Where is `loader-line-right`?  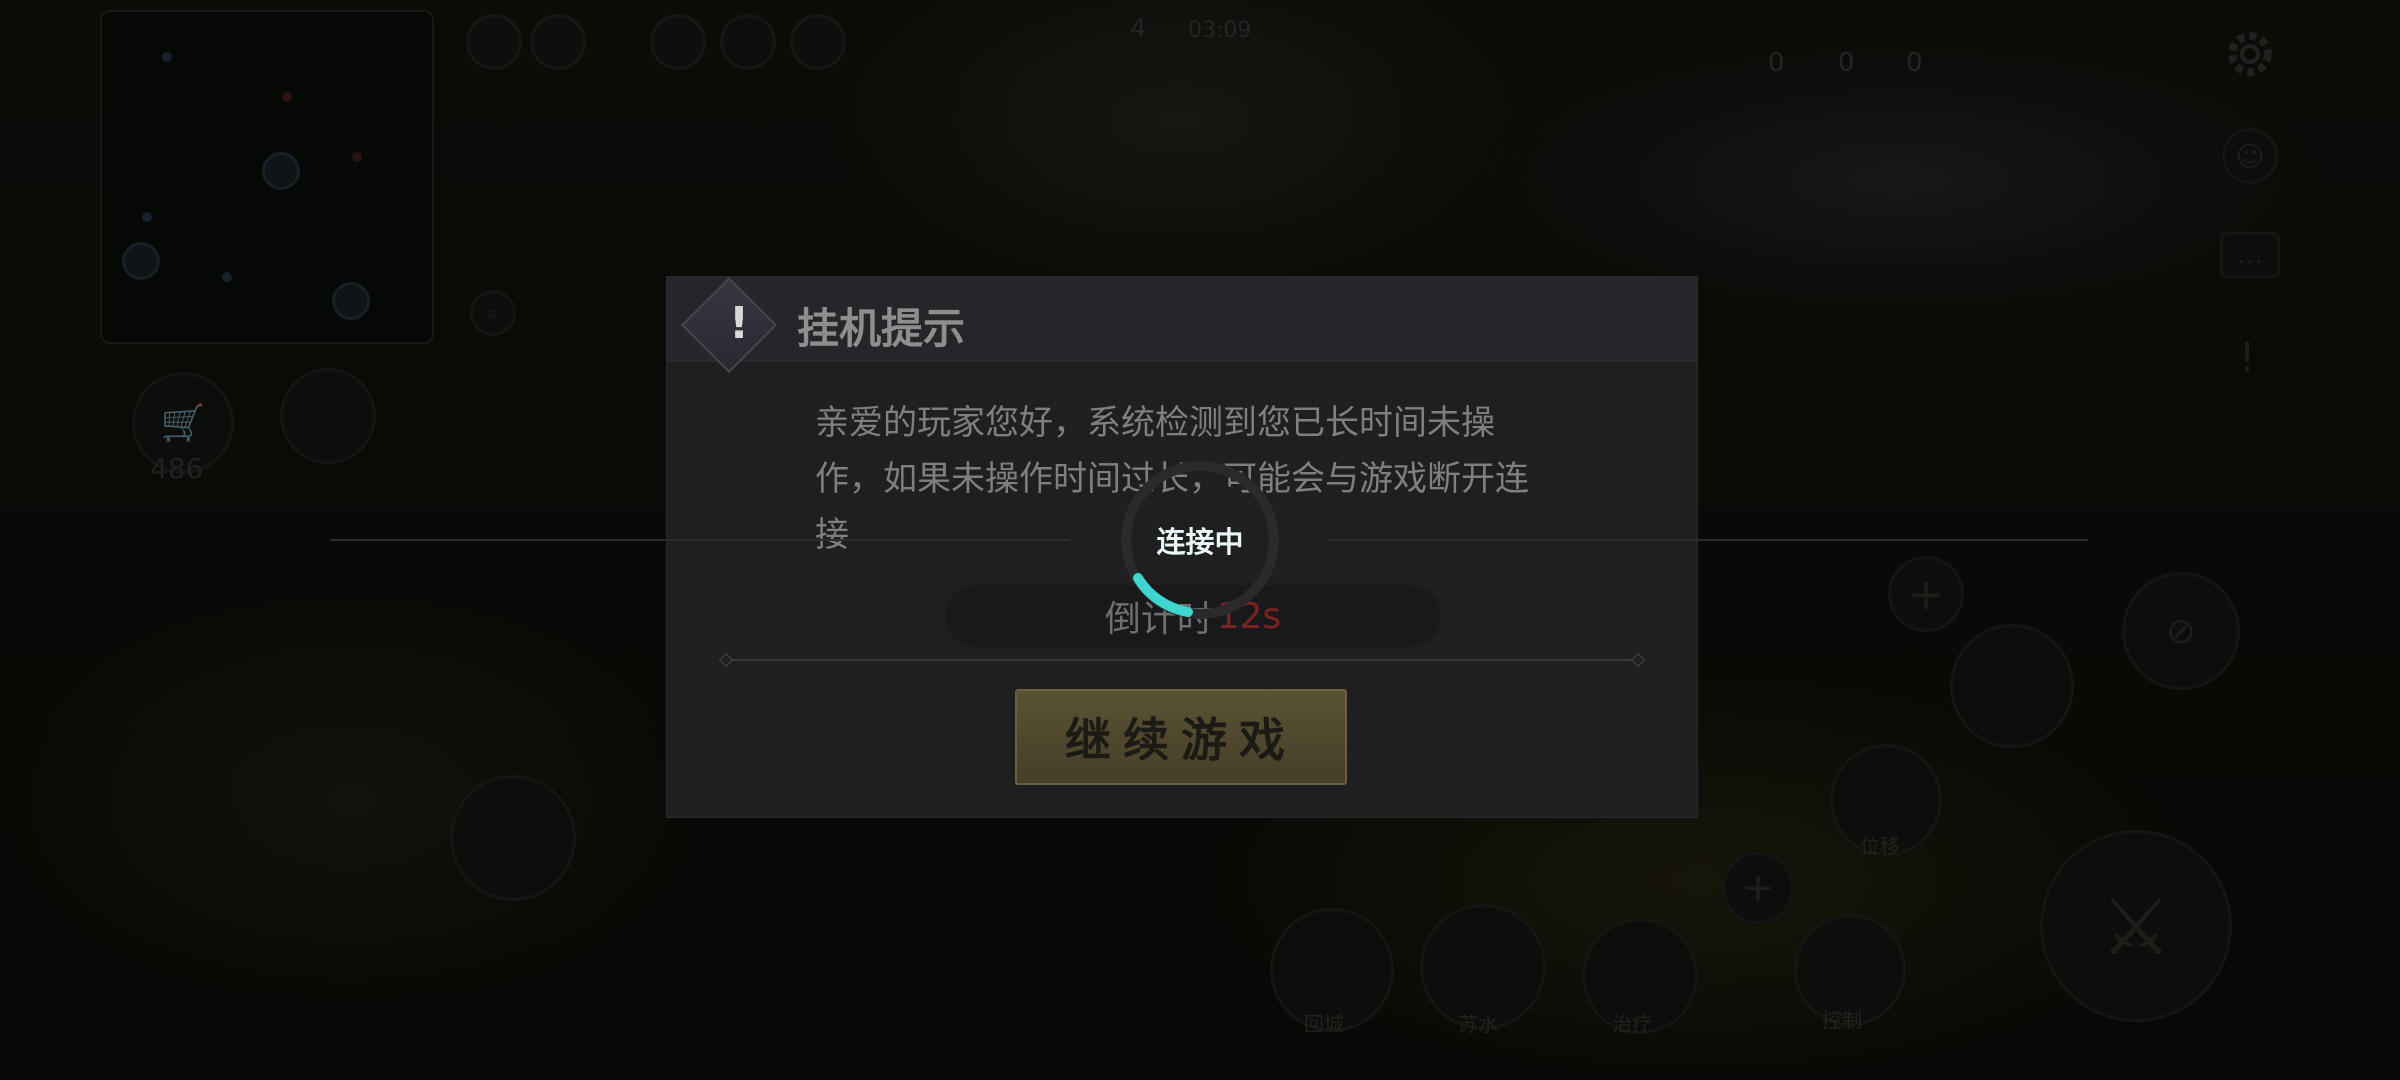
loader-line-right is located at coordinates (1708, 540).